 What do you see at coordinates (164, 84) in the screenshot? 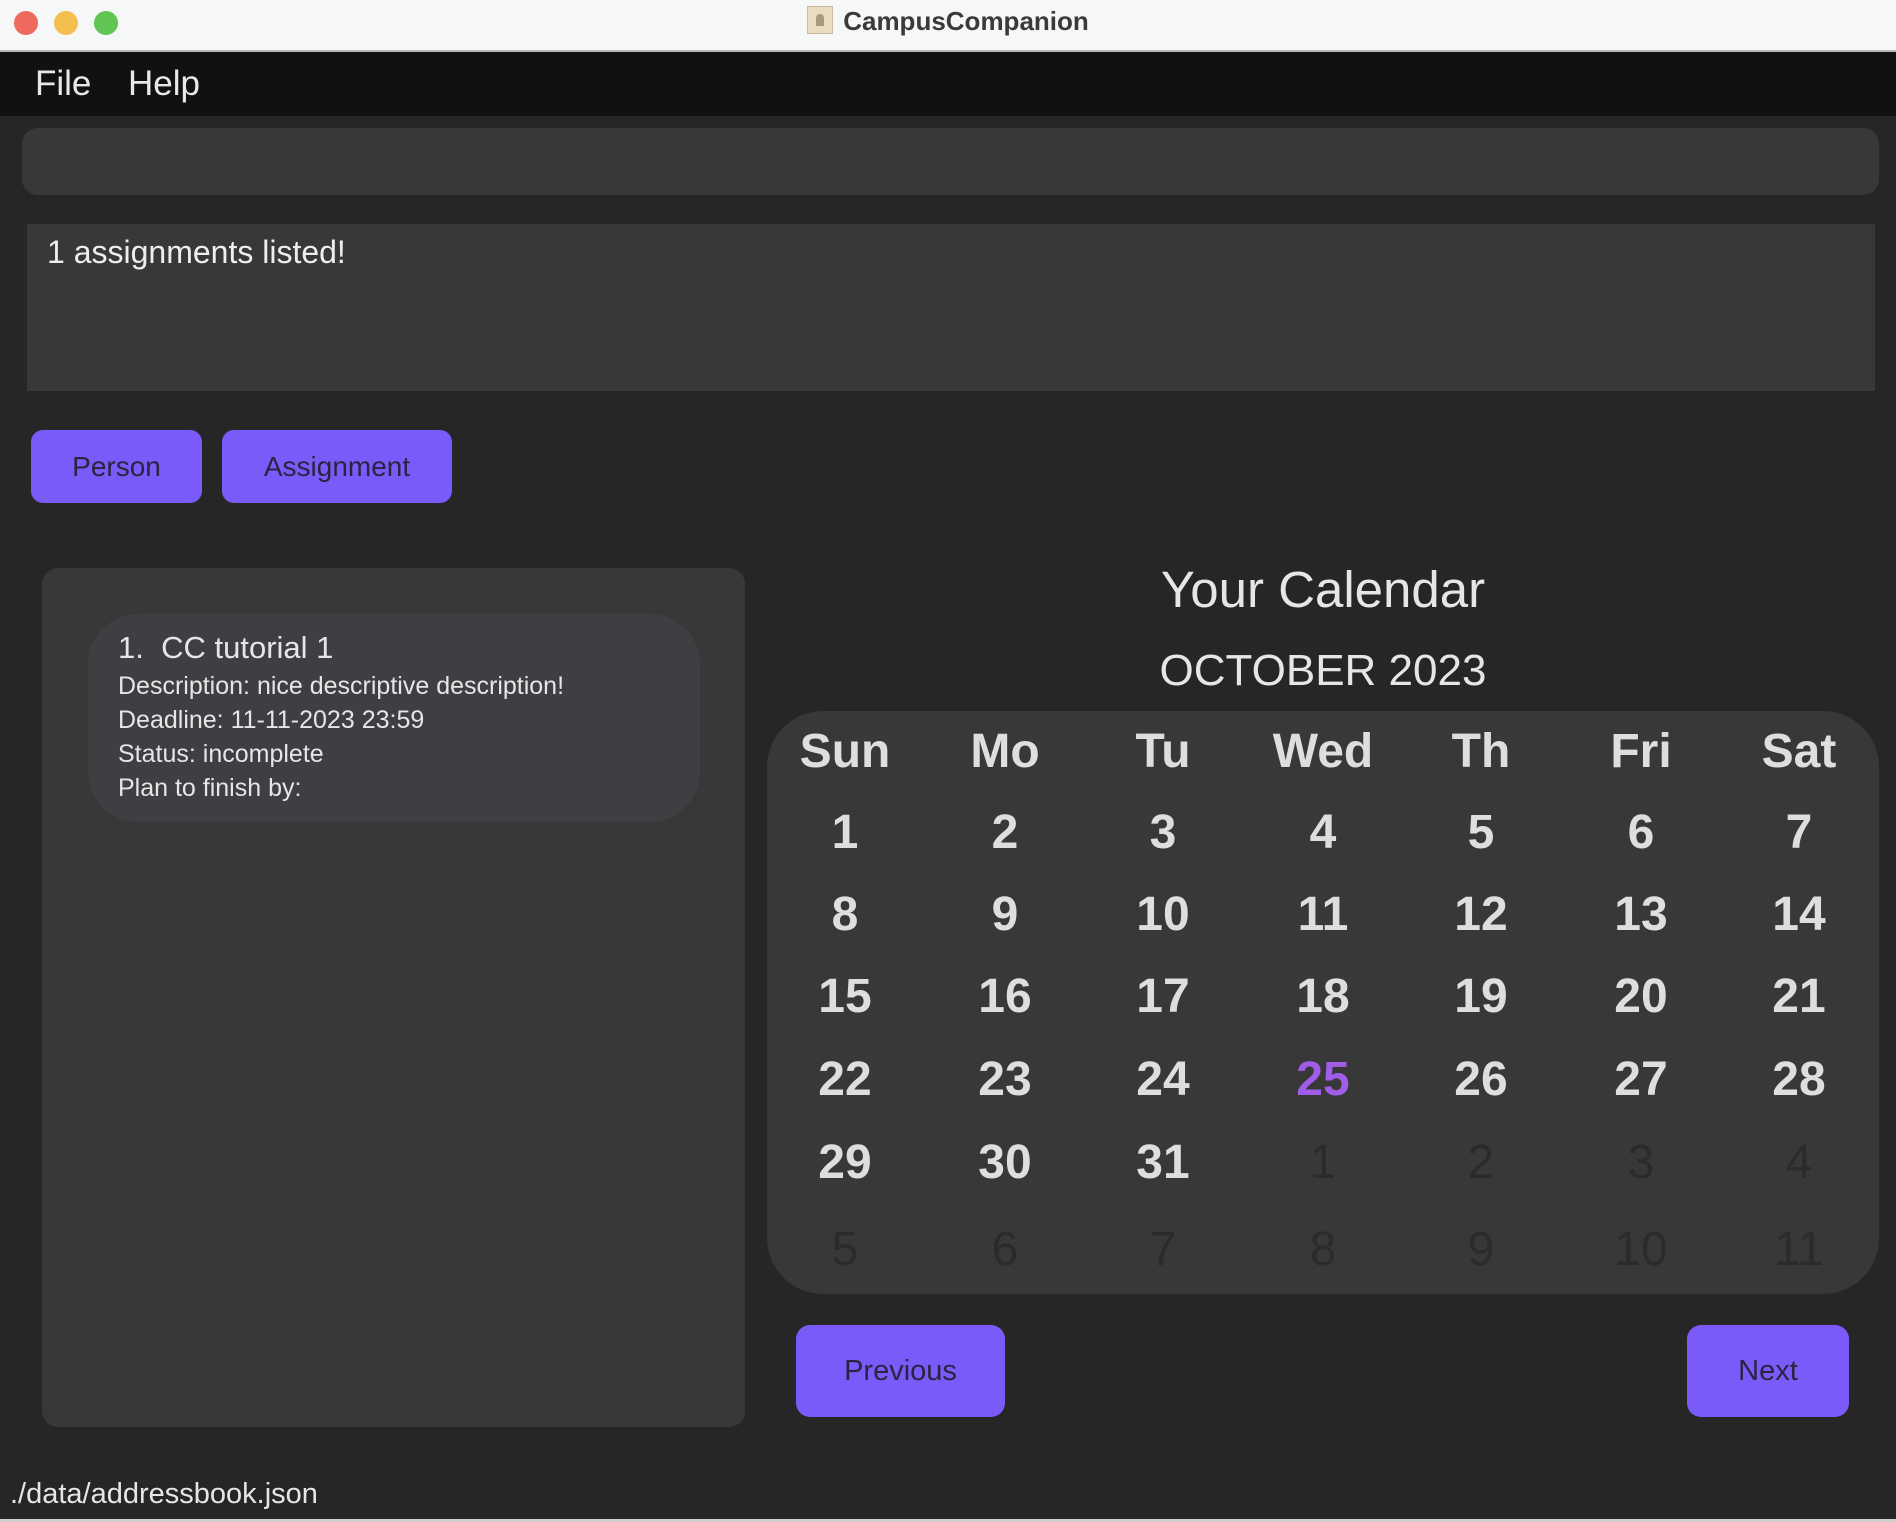
I see `menu-help: Help` at bounding box center [164, 84].